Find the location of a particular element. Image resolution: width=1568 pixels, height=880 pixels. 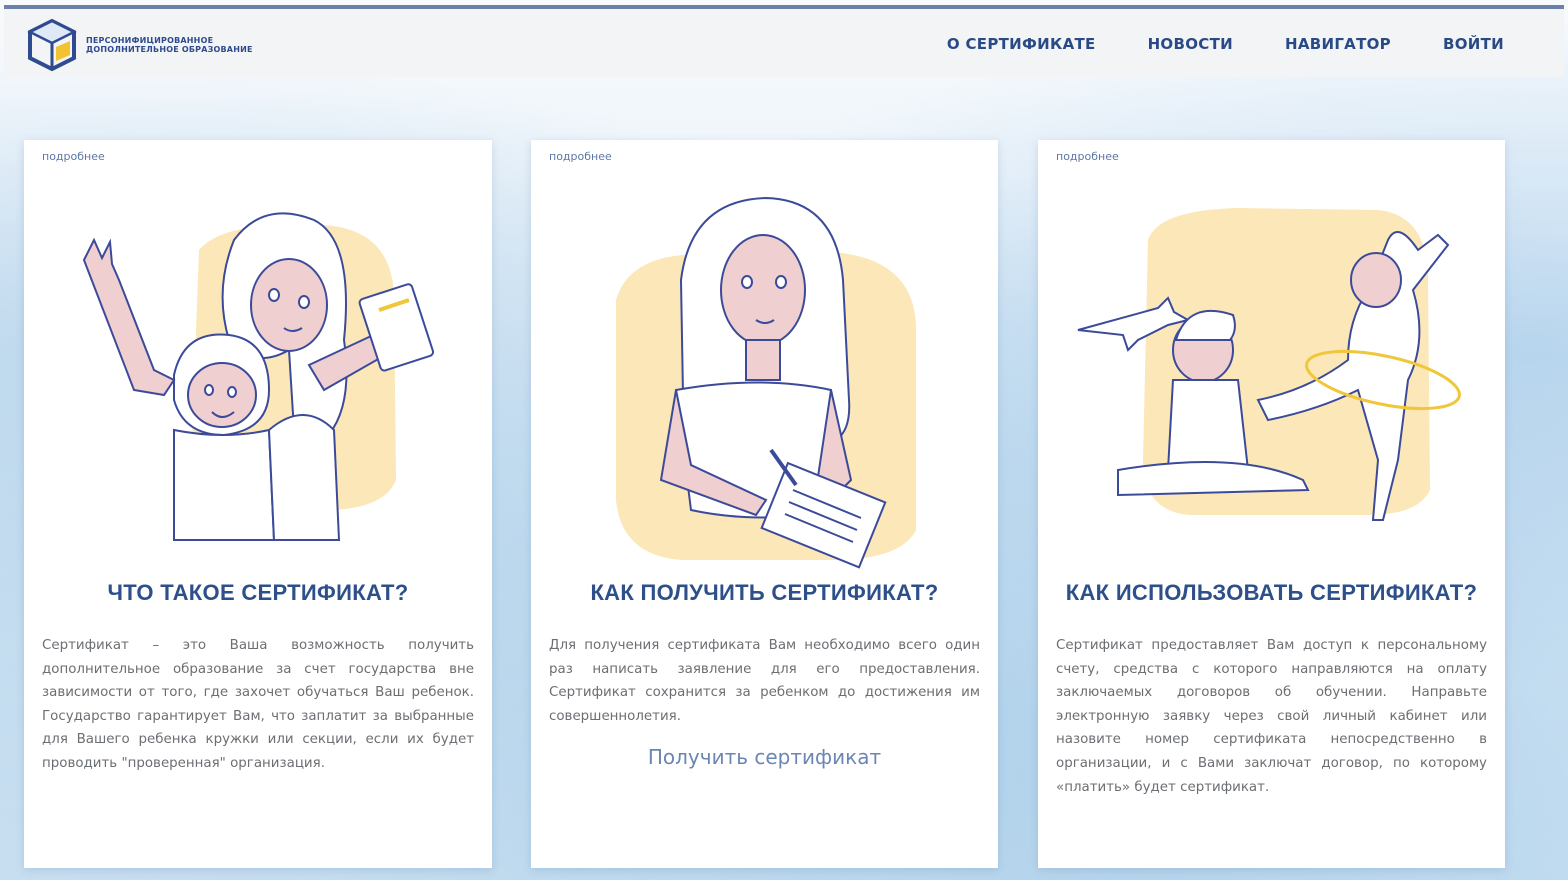

nav-login: ВОЙТИ is located at coordinates (1473, 44).